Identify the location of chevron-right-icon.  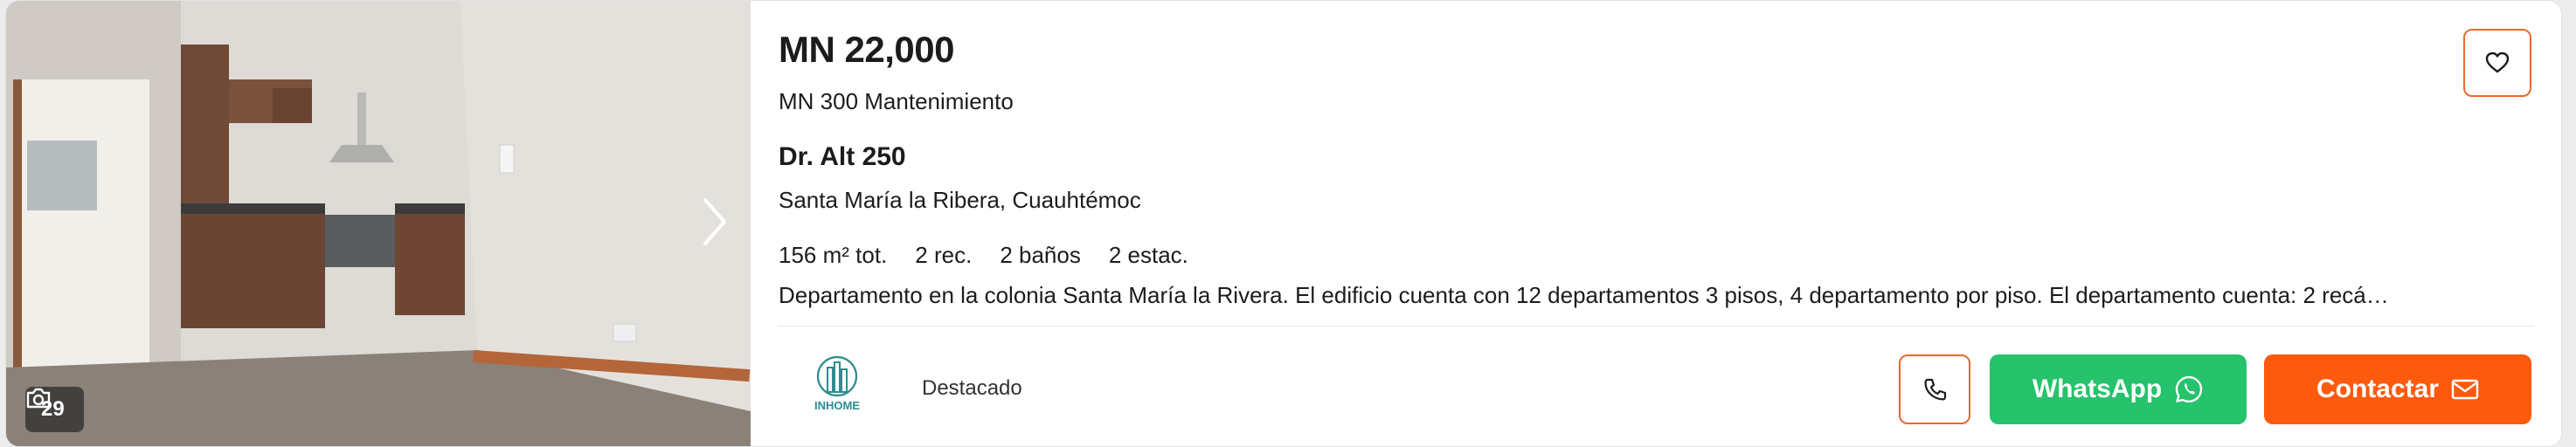
(714, 221).